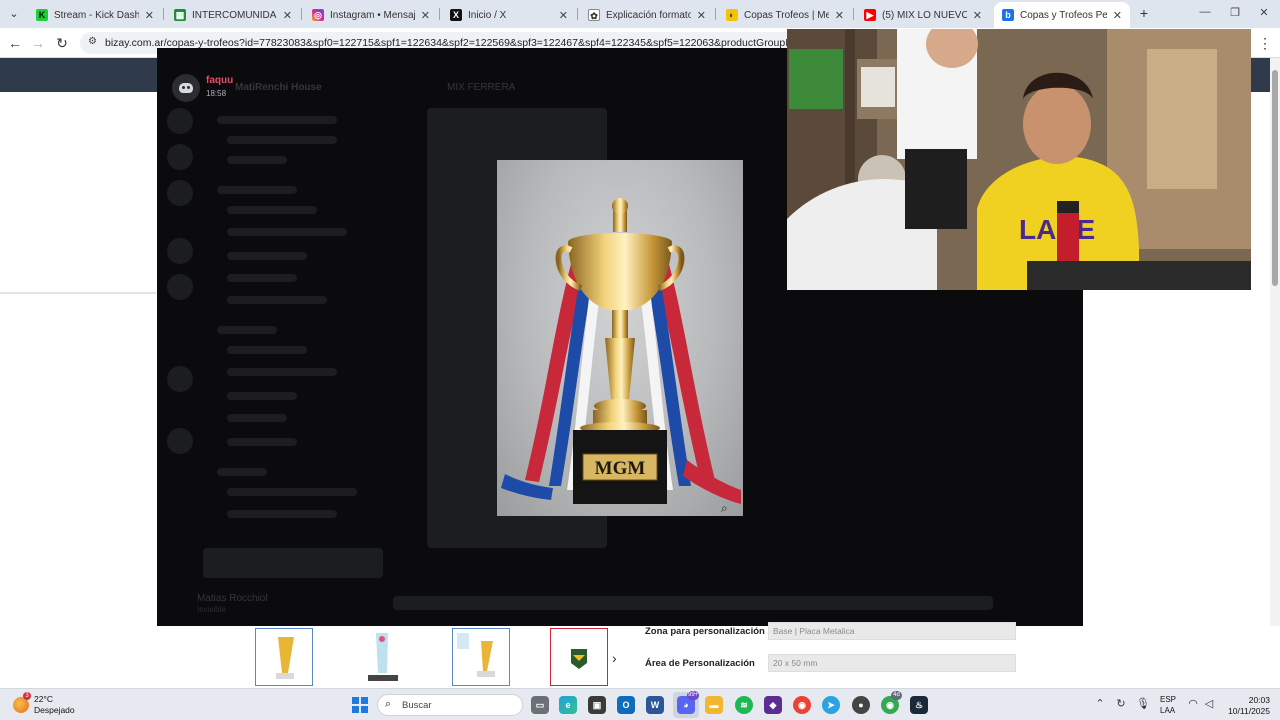 Image resolution: width=1280 pixels, height=720 pixels. What do you see at coordinates (870, 15) in the screenshot?
I see `youtube-icon: ▶` at bounding box center [870, 15].